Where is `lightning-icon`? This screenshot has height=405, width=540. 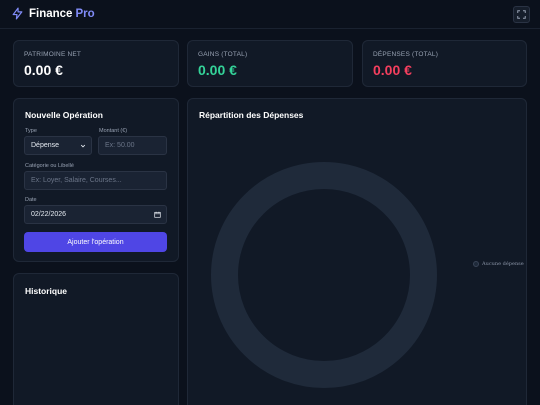 lightning-icon is located at coordinates (17, 13).